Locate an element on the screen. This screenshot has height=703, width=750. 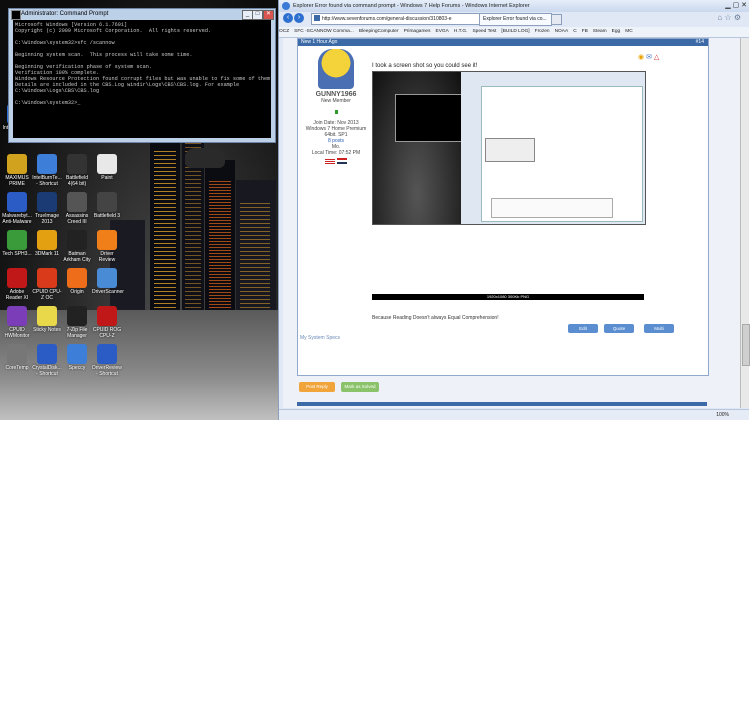
close-button: ✕ is located at coordinates (268, 15).